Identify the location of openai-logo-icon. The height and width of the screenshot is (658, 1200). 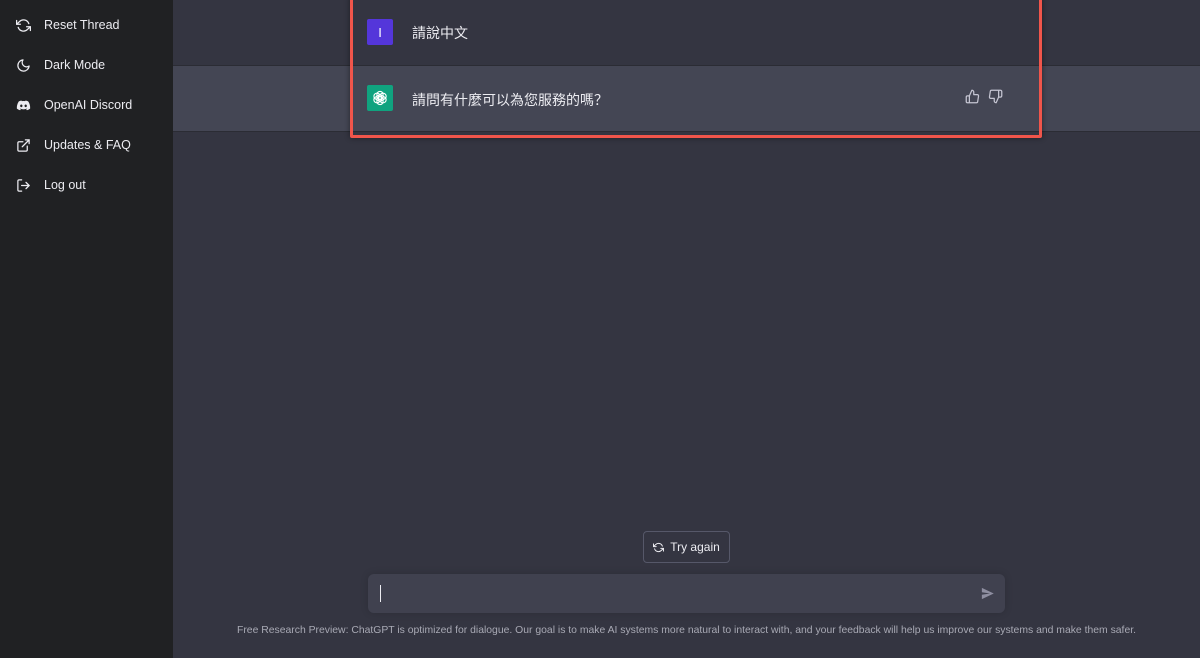
(380, 98).